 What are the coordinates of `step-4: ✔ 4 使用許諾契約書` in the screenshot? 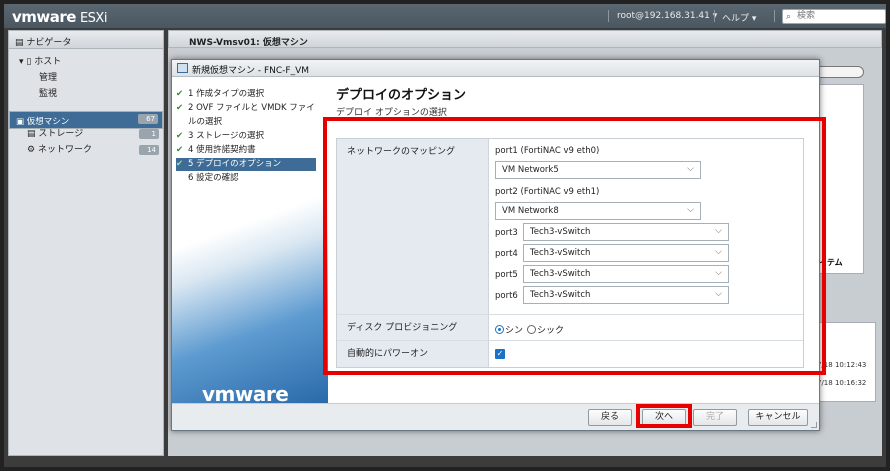 It's located at (246, 150).